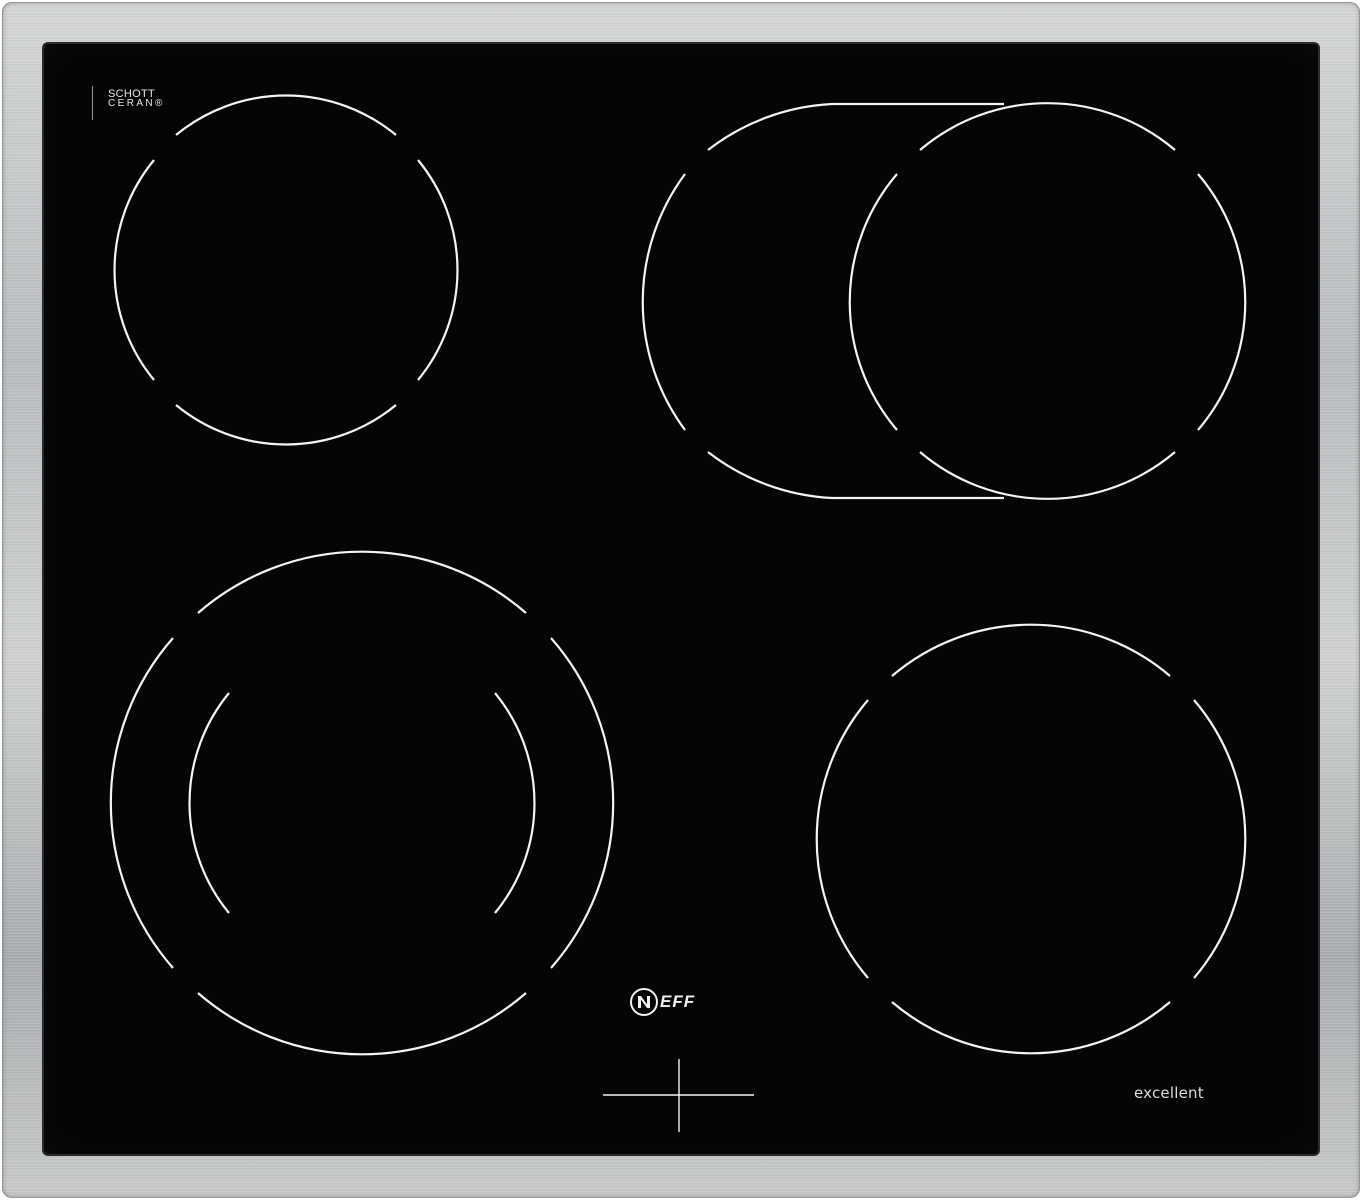 This screenshot has width=1362, height=1200. I want to click on control-cross-icon, so click(678, 1095).